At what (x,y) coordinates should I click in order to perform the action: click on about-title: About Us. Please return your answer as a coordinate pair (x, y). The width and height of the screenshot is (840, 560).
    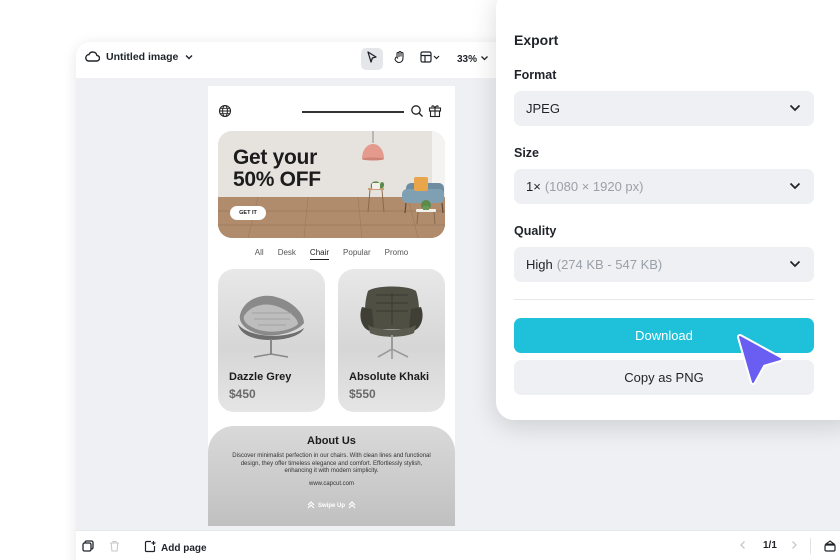
    Looking at the image, I should click on (331, 441).